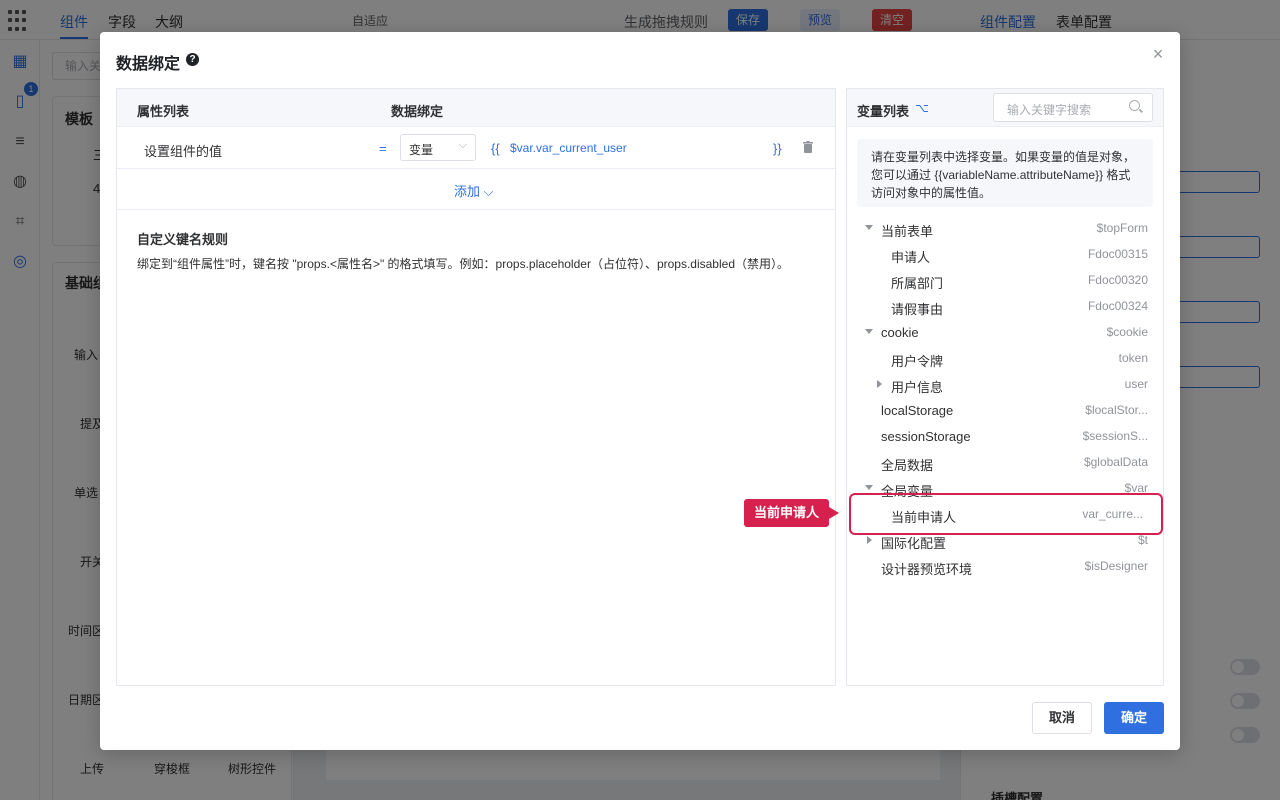 This screenshot has height=800, width=1280. I want to click on custom-key-rule-title: 自定义键名规则, so click(183, 239).